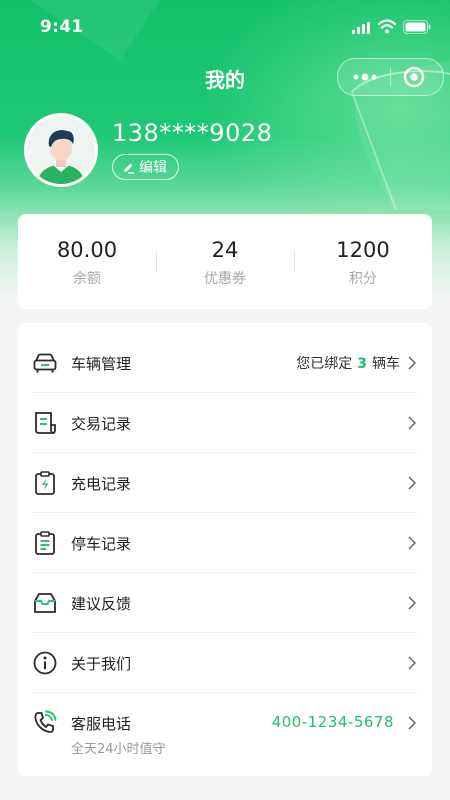  What do you see at coordinates (348, 364) in the screenshot?
I see `vehicle-count-hint: 您已绑定 3 辆车` at bounding box center [348, 364].